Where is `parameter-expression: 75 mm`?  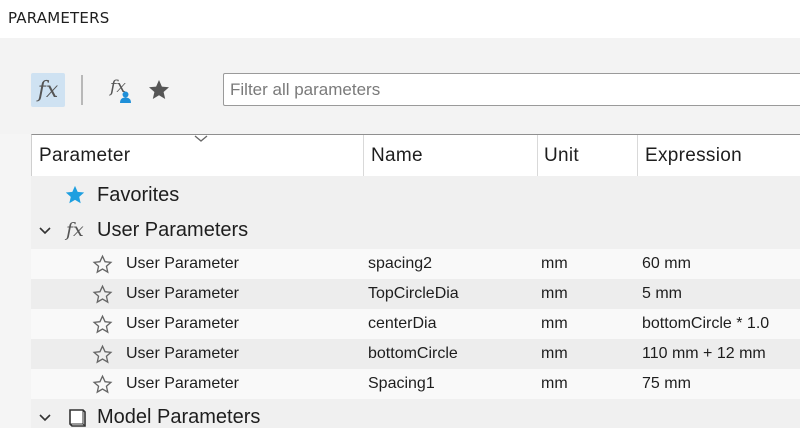
parameter-expression: 75 mm is located at coordinates (666, 384).